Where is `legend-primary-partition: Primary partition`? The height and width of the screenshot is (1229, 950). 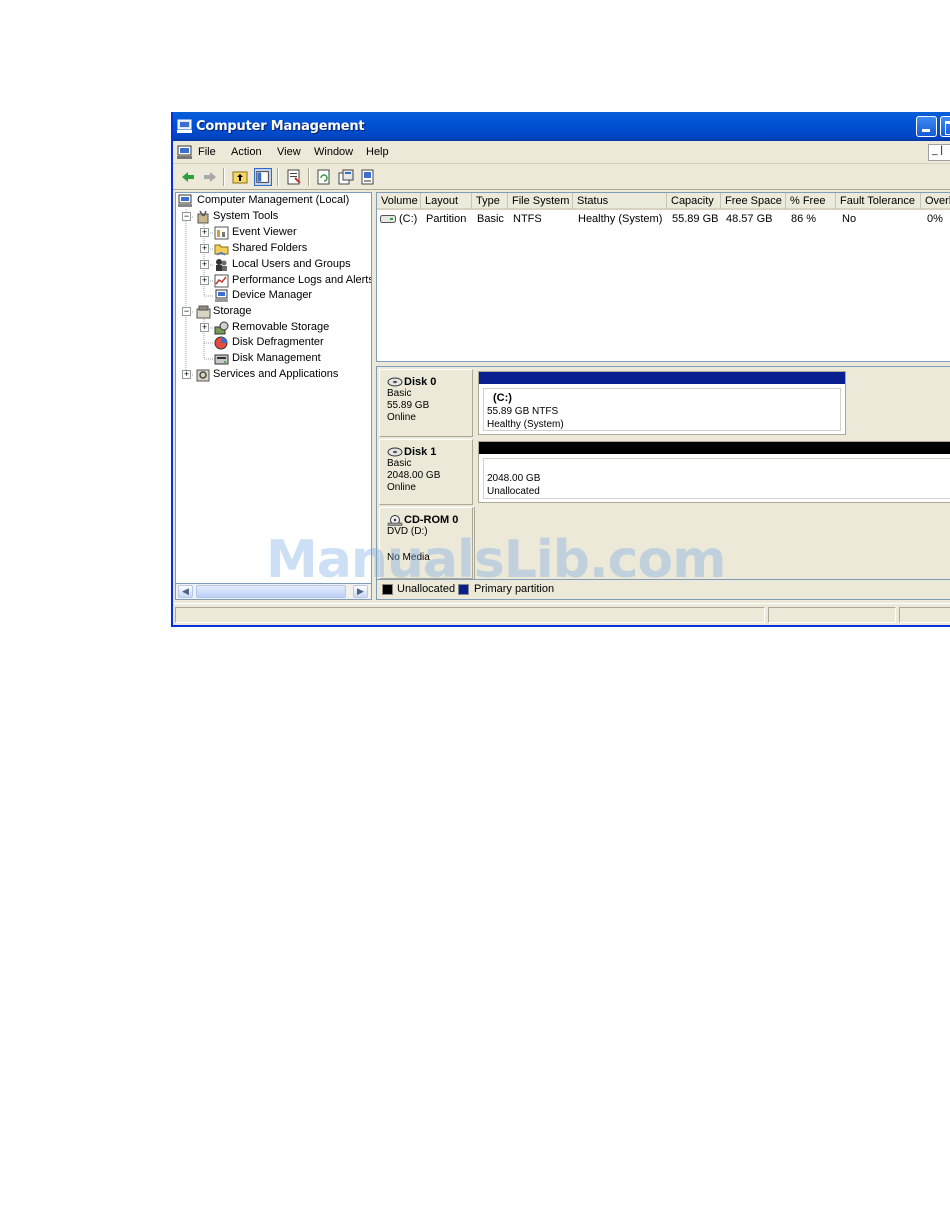 legend-primary-partition: Primary partition is located at coordinates (514, 589).